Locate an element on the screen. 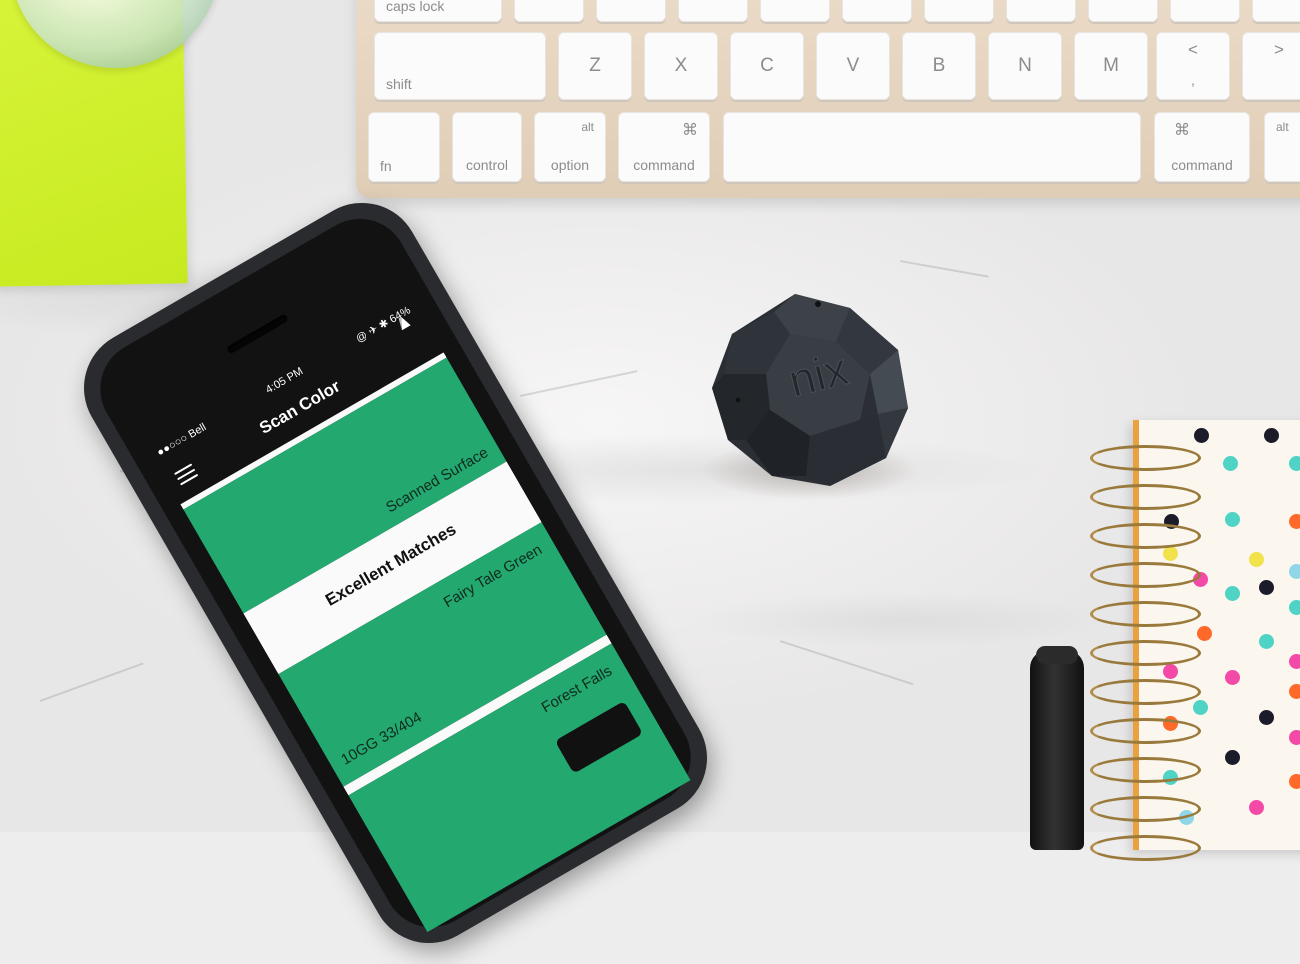 The height and width of the screenshot is (964, 1300). key-comma: <, is located at coordinates (1193, 66).